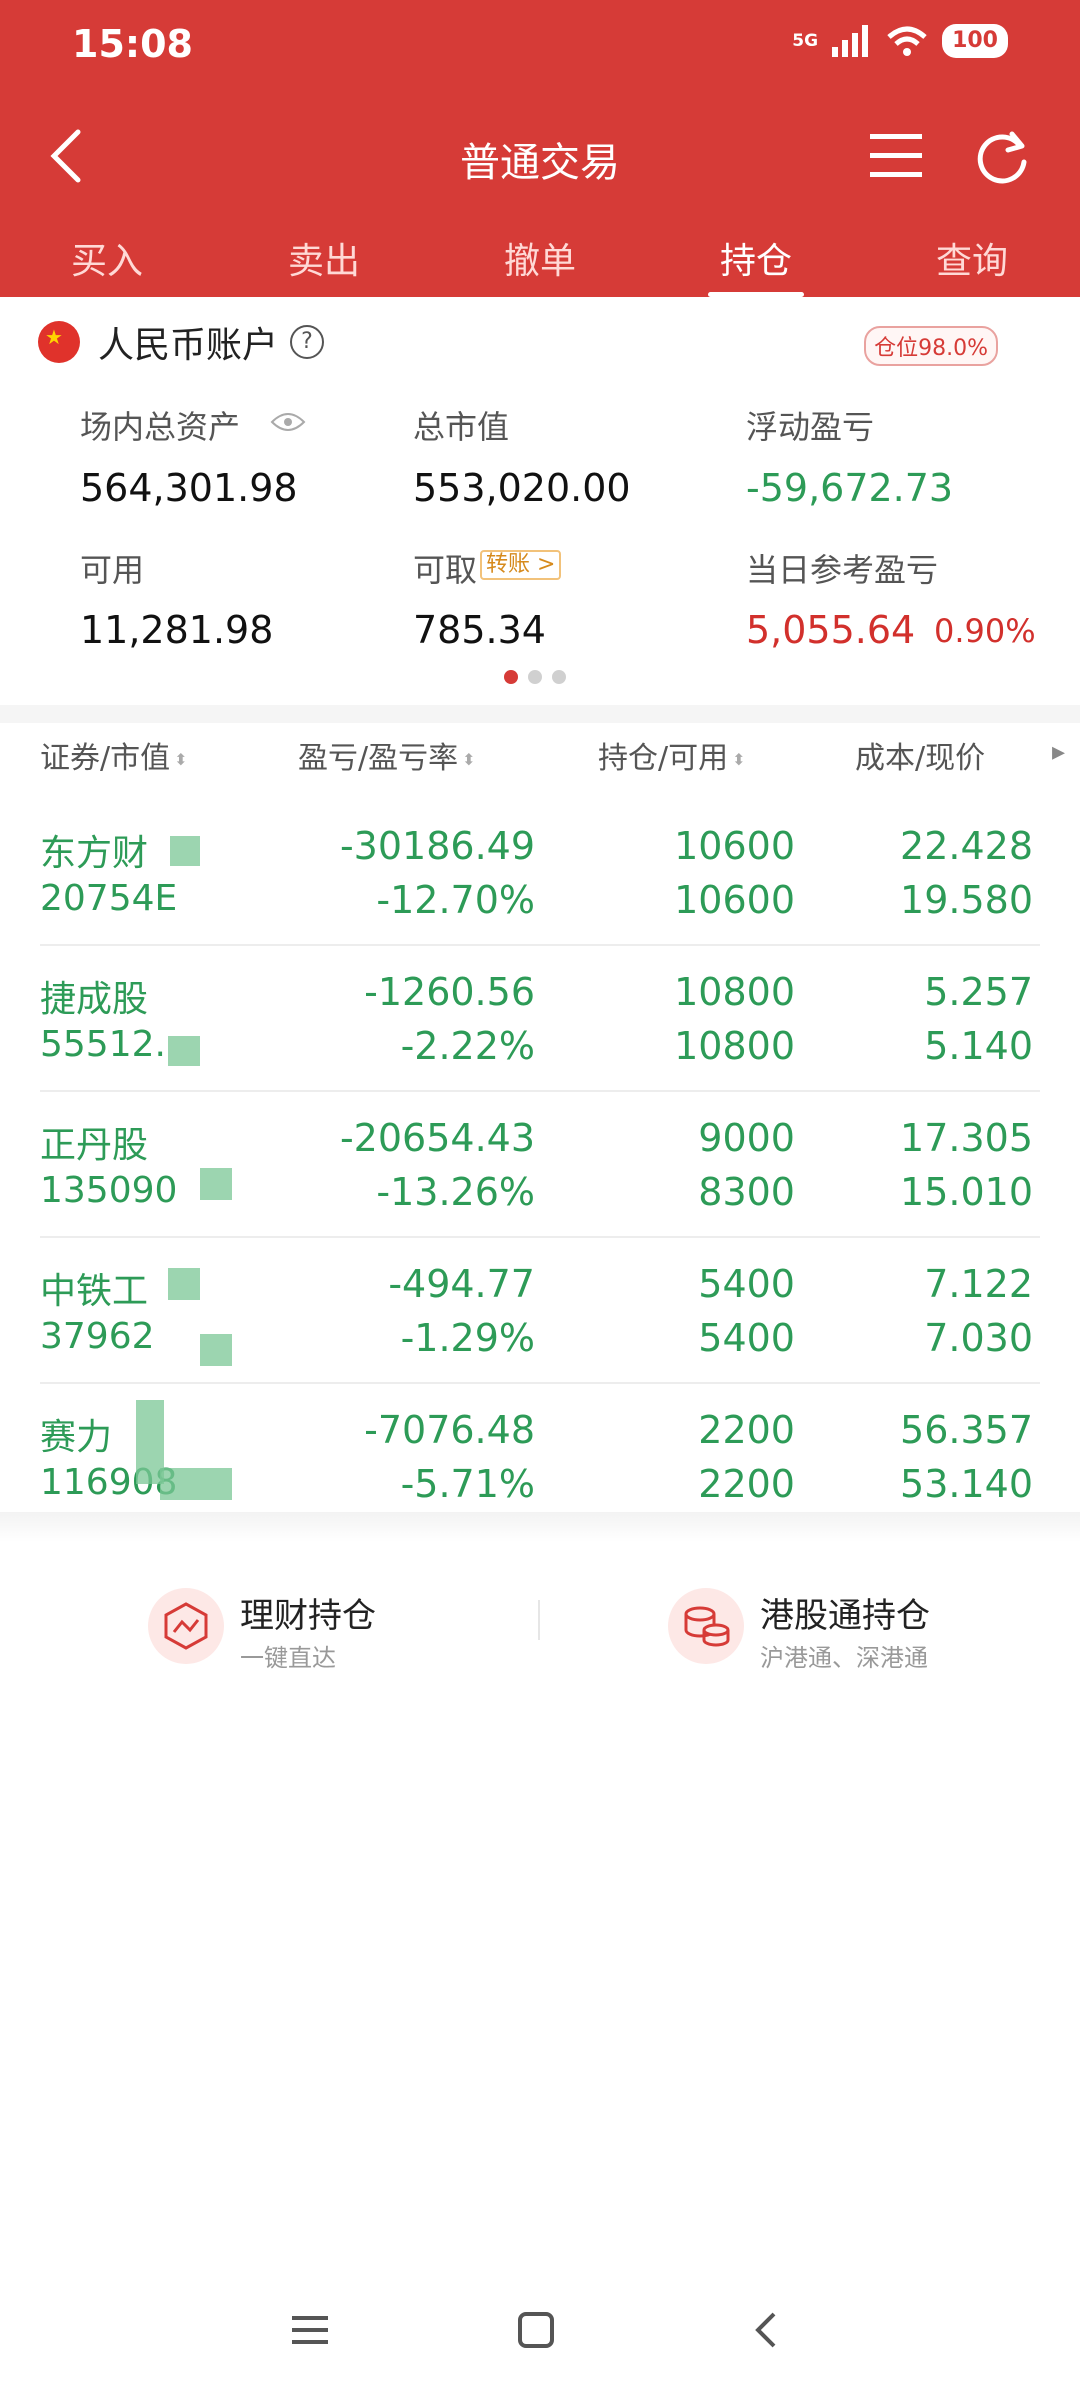  What do you see at coordinates (975, 41) in the screenshot?
I see `battery-indicator: 100` at bounding box center [975, 41].